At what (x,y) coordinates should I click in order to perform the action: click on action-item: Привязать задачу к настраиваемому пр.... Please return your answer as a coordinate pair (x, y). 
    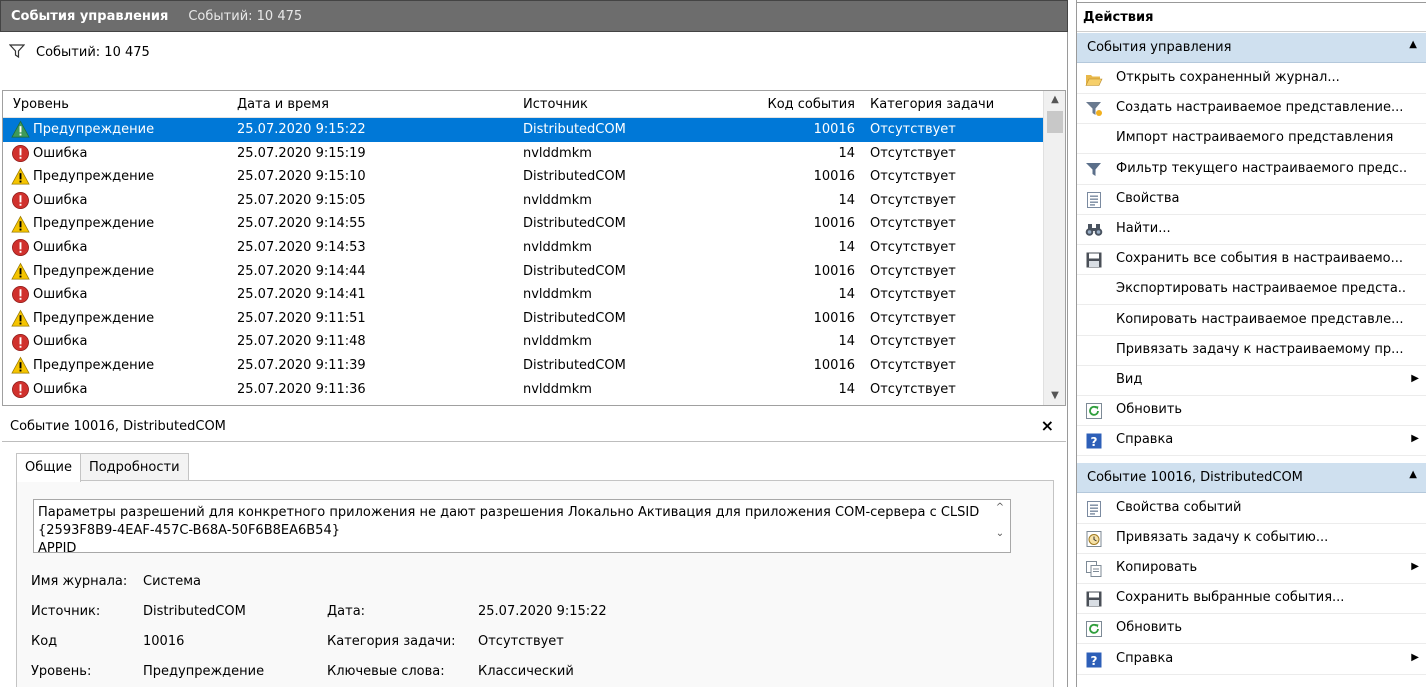
    Looking at the image, I should click on (1251, 351).